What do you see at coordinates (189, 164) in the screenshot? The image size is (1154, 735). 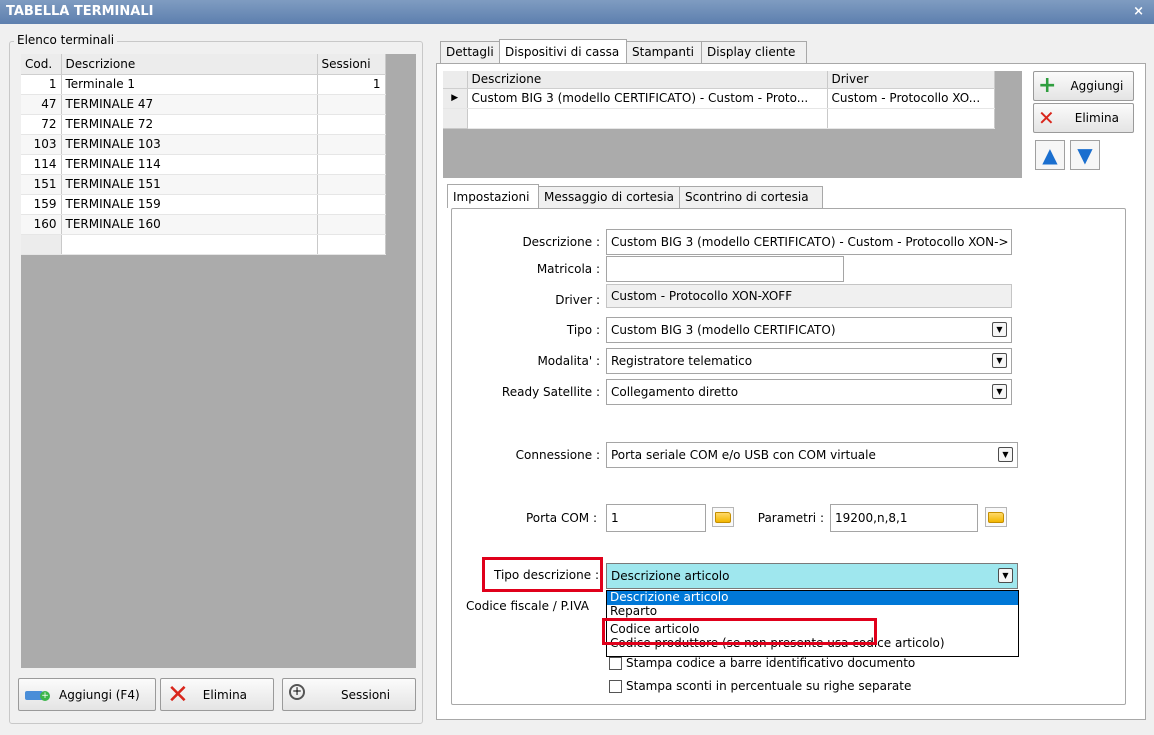 I see `cell-descrizione: TERMINALE 114` at bounding box center [189, 164].